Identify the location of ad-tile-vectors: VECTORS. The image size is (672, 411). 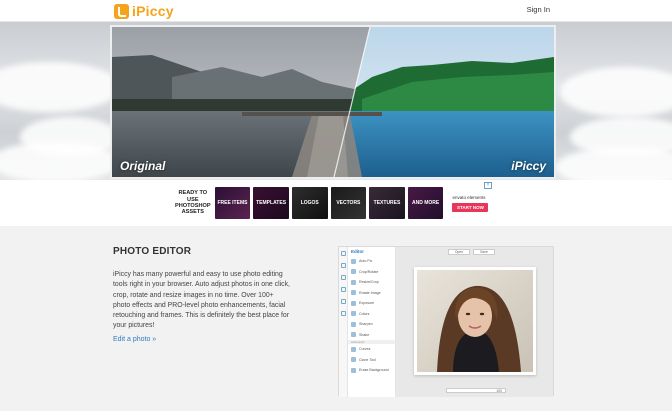
(348, 203).